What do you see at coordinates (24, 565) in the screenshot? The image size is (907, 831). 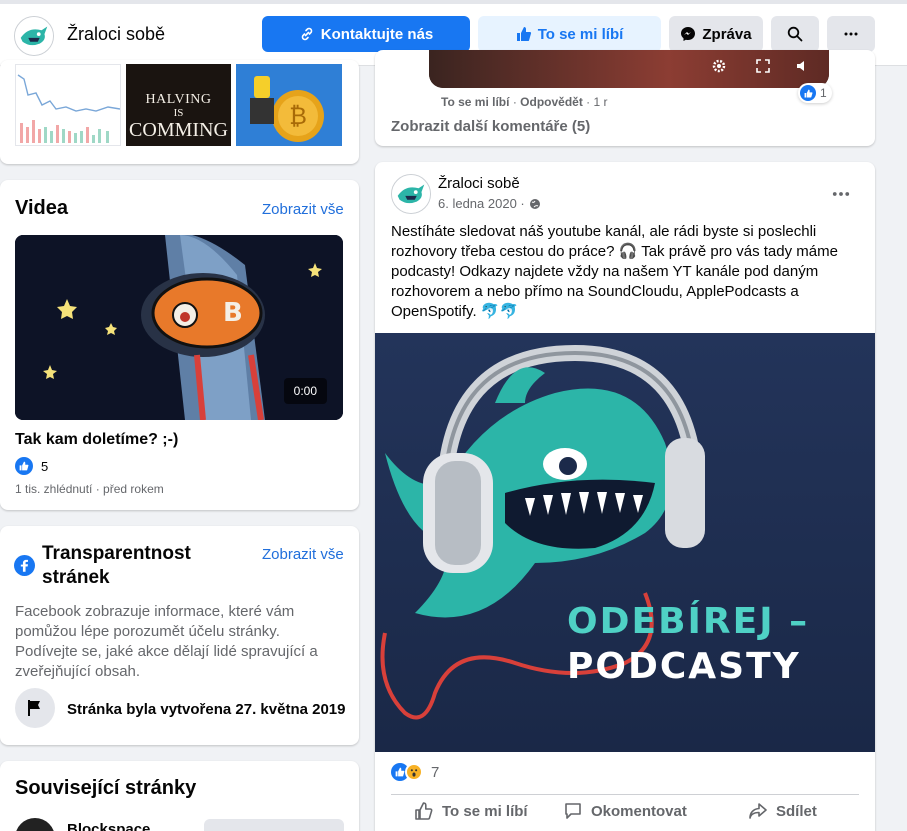 I see `facebook-icon` at bounding box center [24, 565].